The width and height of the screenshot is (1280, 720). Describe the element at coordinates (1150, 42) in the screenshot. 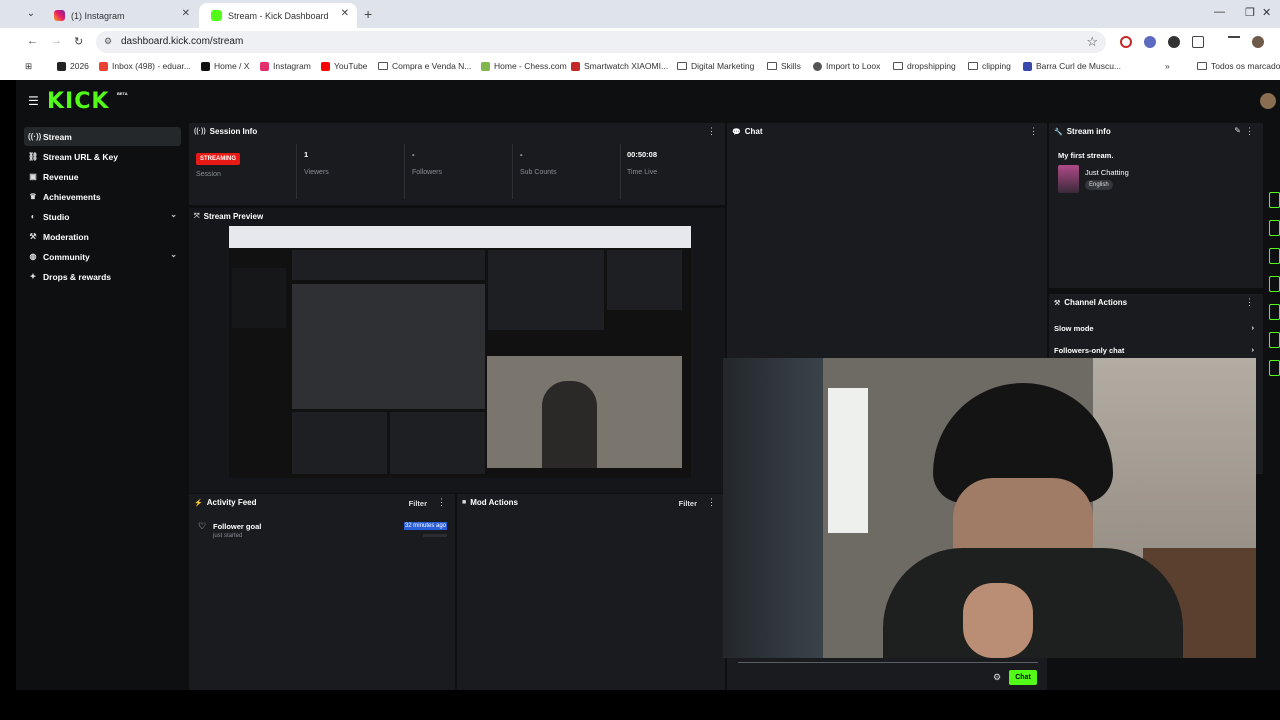

I see `extension-badge-icon` at that location.